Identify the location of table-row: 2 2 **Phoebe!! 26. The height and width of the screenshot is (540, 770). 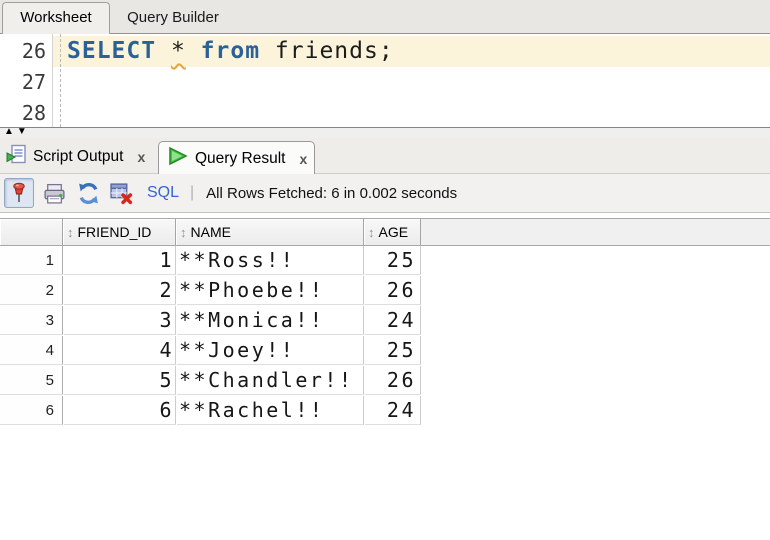
(385, 291).